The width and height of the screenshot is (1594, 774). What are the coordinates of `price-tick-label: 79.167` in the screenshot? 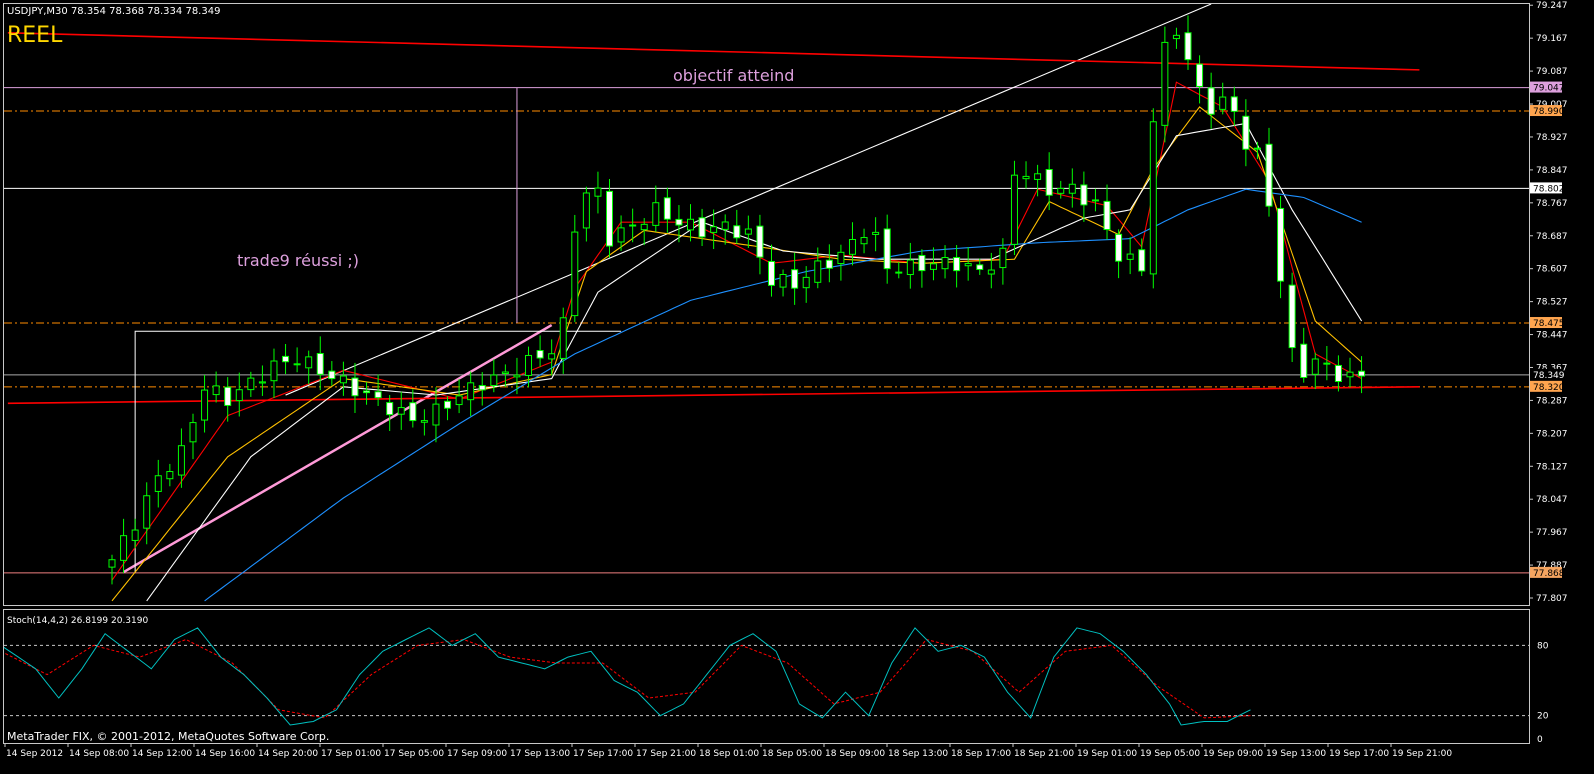 It's located at (1552, 39).